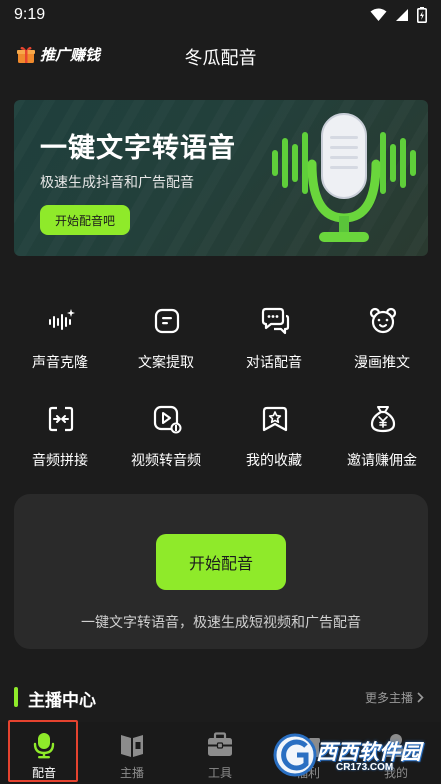  What do you see at coordinates (166, 444) in the screenshot?
I see `tool-video-to-audio: 视频转音频` at bounding box center [166, 444].